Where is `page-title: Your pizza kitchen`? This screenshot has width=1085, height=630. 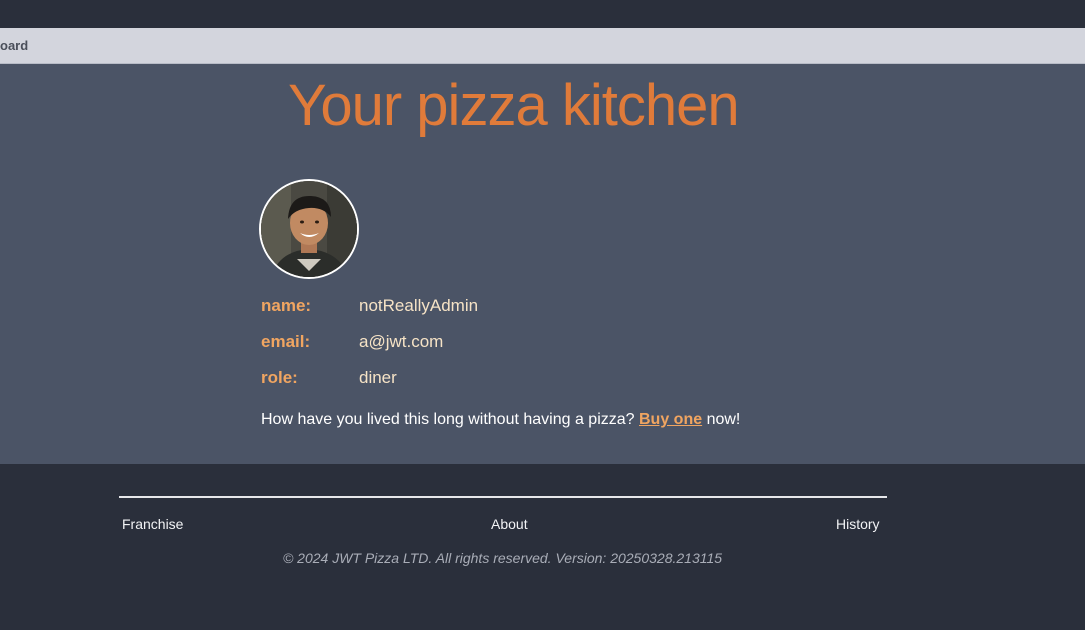
page-title: Your pizza kitchen is located at coordinates (514, 105).